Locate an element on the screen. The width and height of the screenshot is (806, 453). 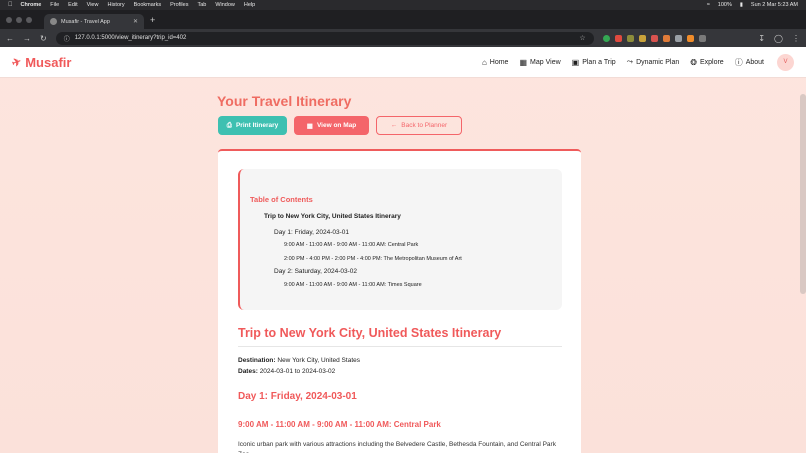
nav-about: ⓘ About is located at coordinates (749, 62).